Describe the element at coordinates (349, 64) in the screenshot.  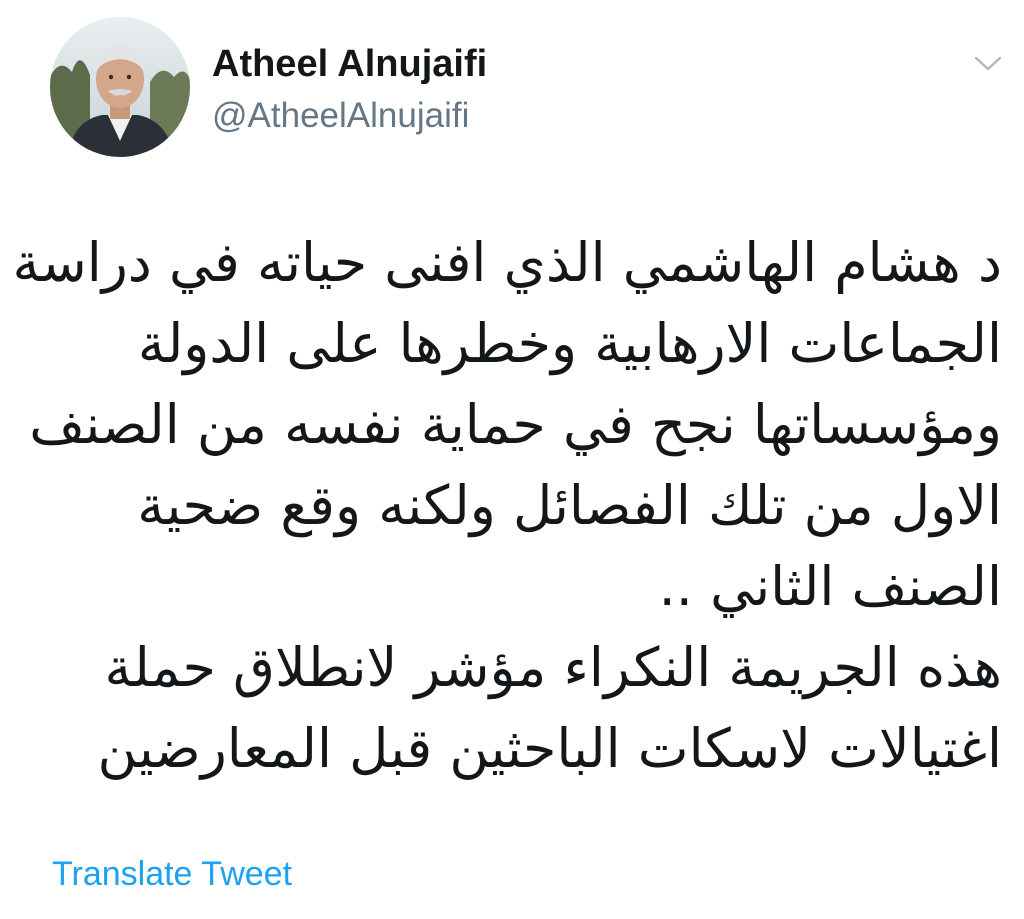
I see `author-display-name: Atheel Alnujaifi` at that location.